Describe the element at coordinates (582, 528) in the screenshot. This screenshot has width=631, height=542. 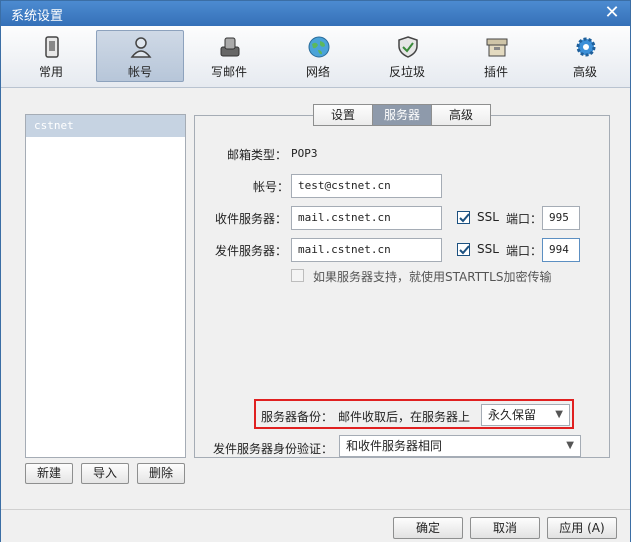
I see `apply-button: 应用 (A)` at that location.